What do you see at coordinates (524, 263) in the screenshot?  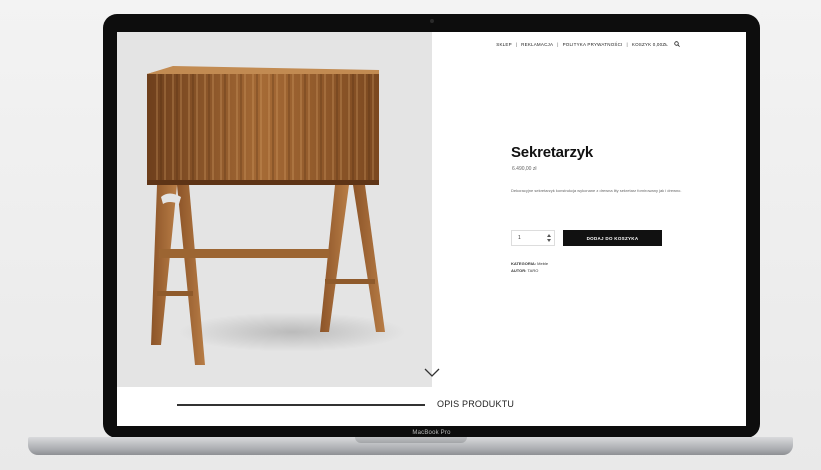 I see `category-label: KATEGORIA:` at bounding box center [524, 263].